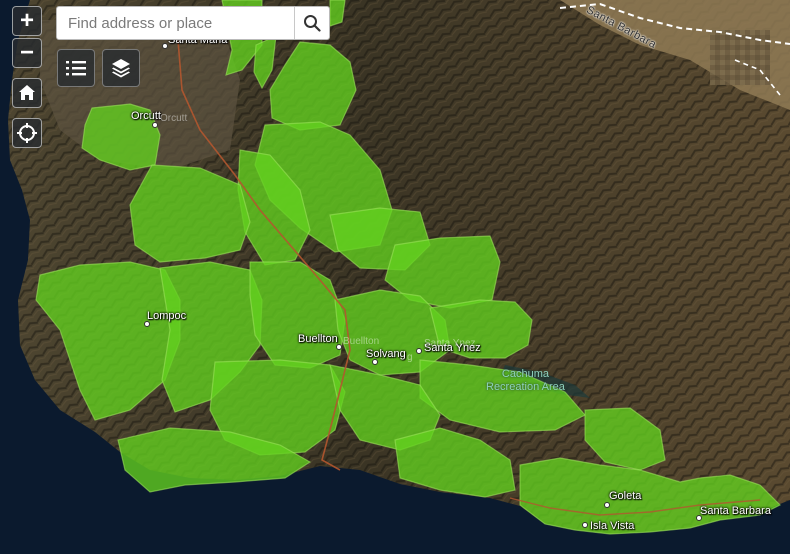 This screenshot has width=790, height=554. I want to click on layers-icon, so click(121, 68).